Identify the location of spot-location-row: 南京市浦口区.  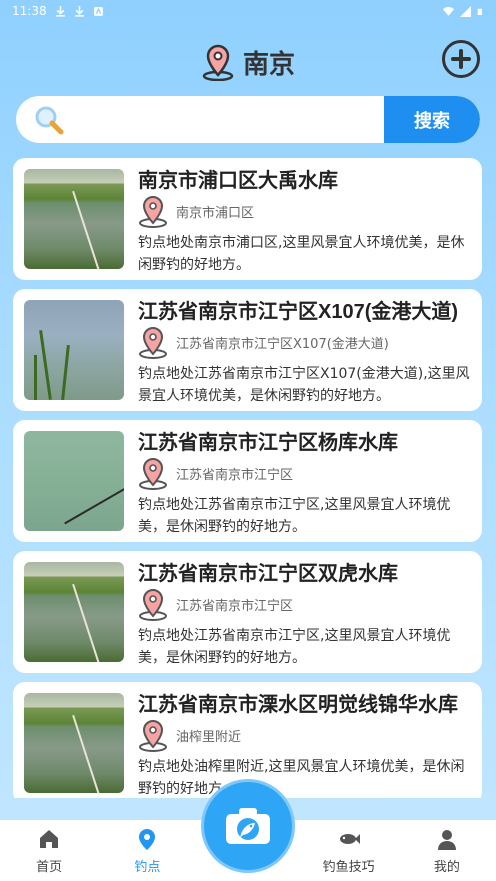
(195, 211).